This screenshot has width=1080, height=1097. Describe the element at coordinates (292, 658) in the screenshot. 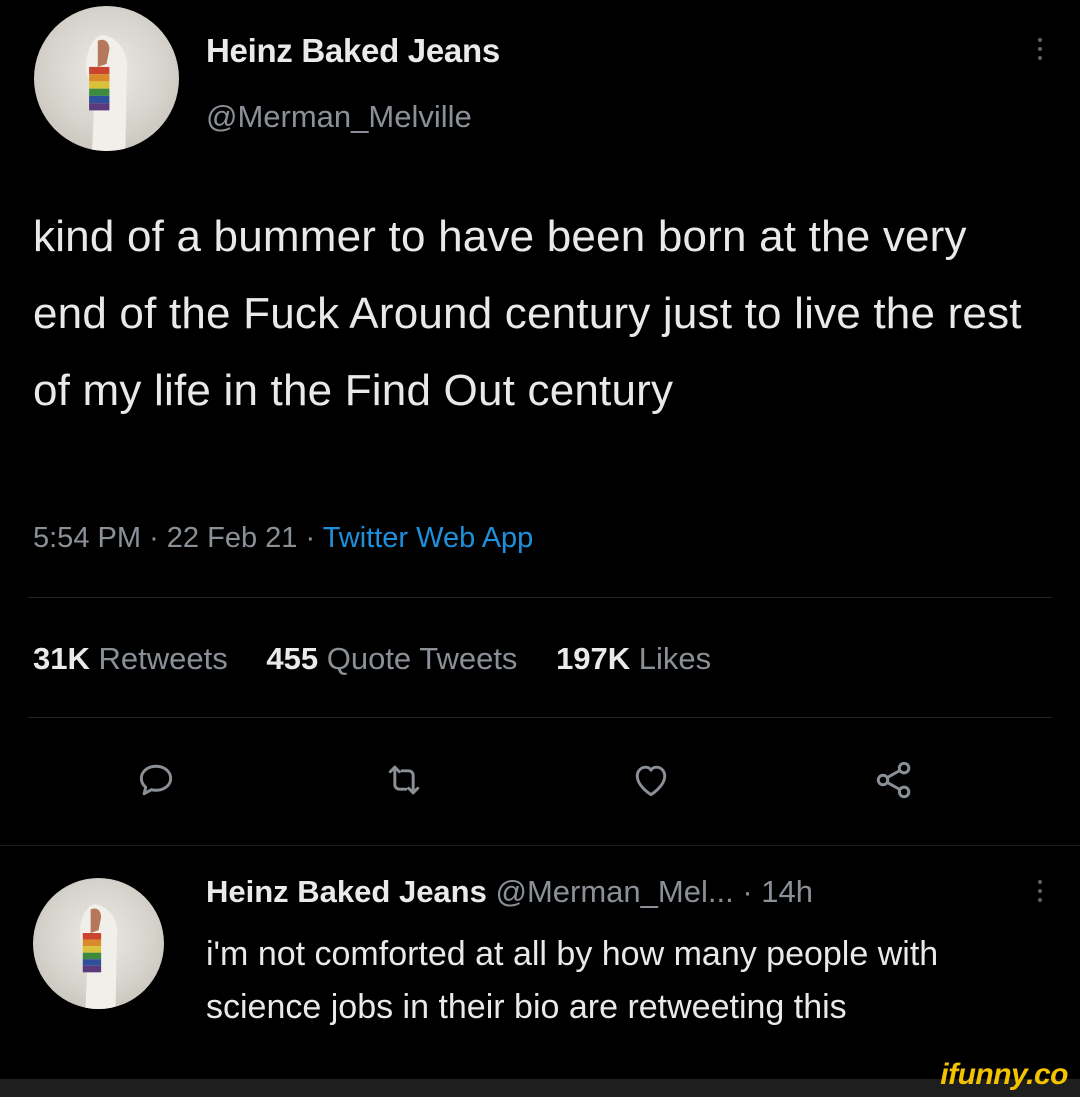

I see `quote-tweets-count: 455` at that location.